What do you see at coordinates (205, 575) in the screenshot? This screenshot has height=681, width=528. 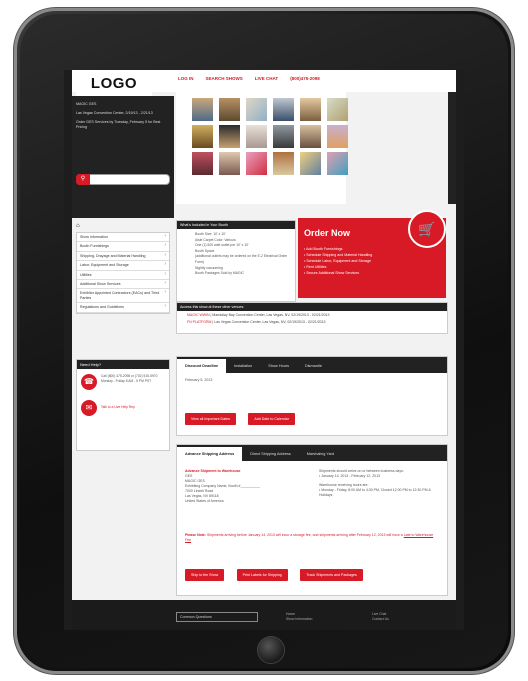 I see `ship-to-show-button: Ship to the Show` at bounding box center [205, 575].